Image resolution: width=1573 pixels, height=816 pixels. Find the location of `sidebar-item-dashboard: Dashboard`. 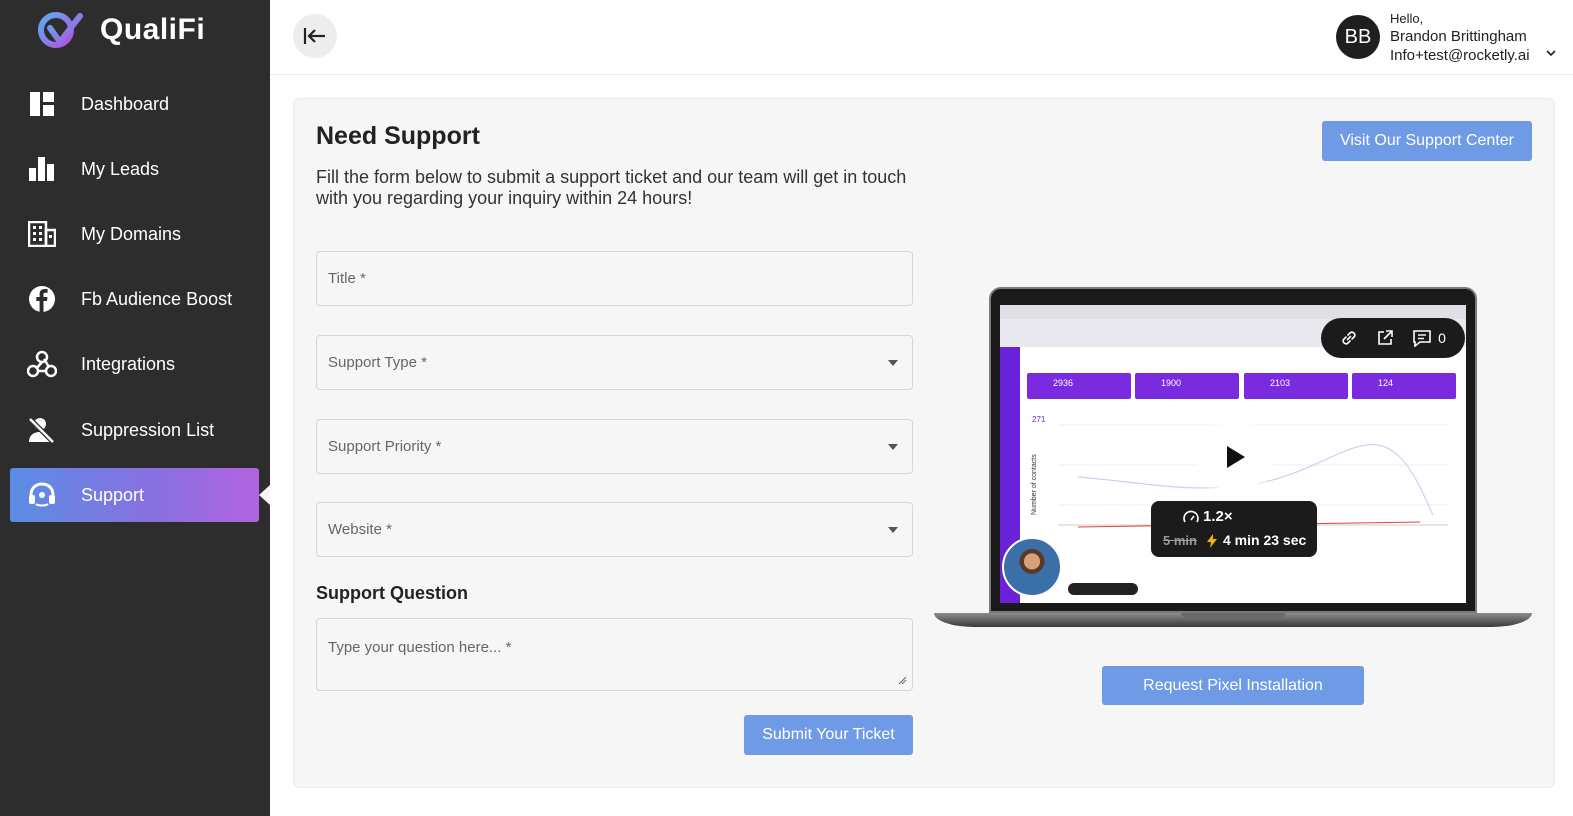

sidebar-item-dashboard: Dashboard is located at coordinates (134, 104).